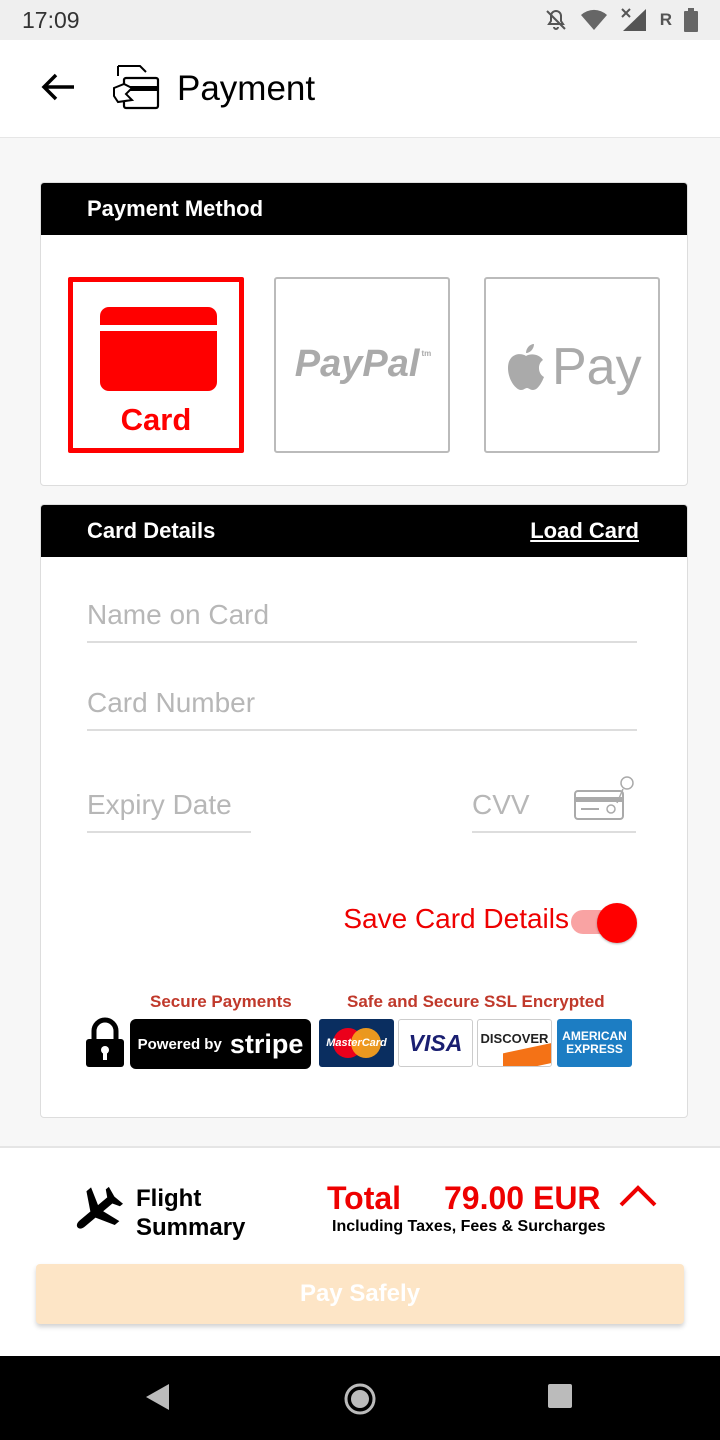 This screenshot has width=720, height=1440. What do you see at coordinates (691, 20) in the screenshot?
I see `battery-icon` at bounding box center [691, 20].